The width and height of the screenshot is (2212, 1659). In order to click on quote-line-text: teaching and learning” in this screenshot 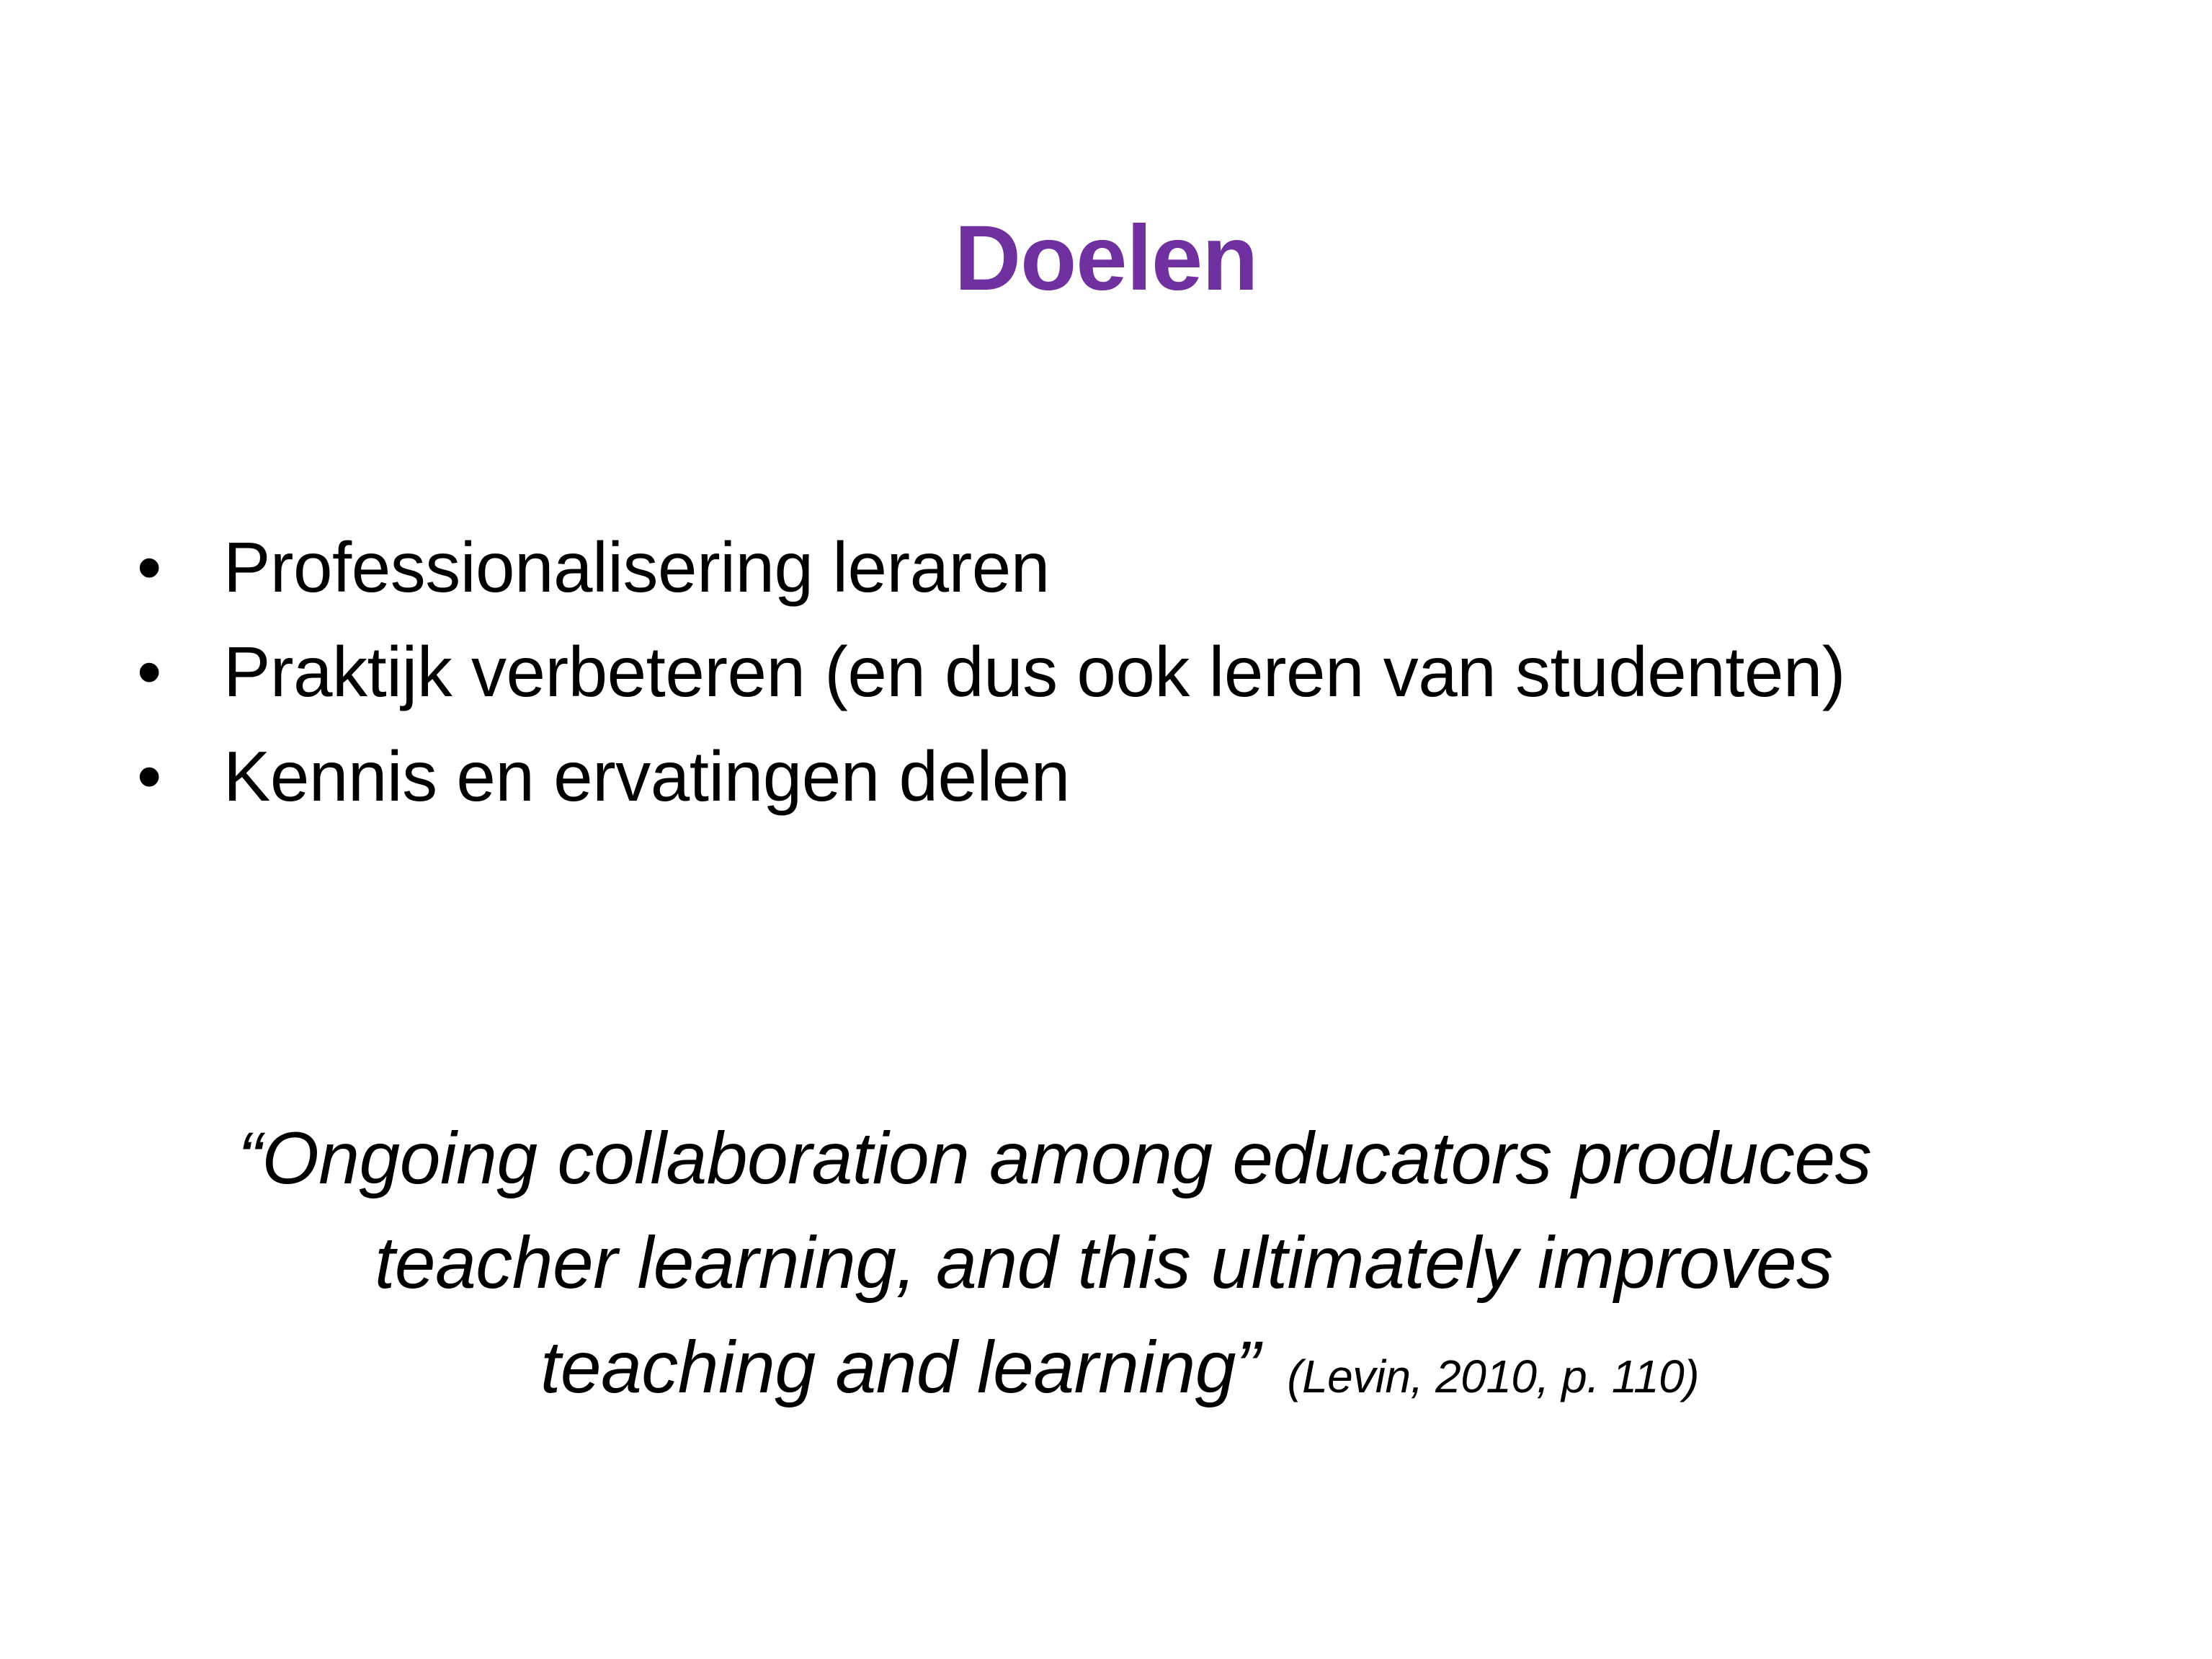, I will do `click(900, 1367)`.